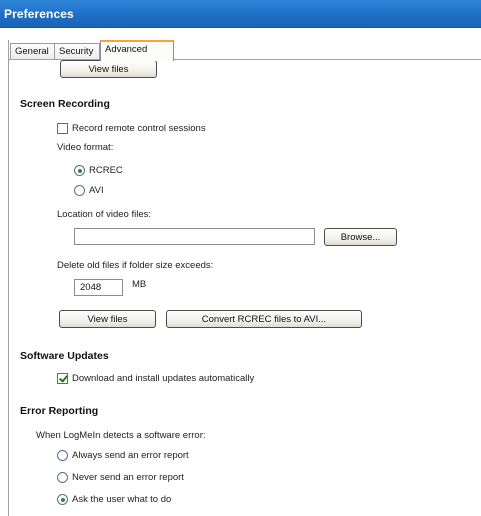 The image size is (481, 516). Describe the element at coordinates (194, 236) in the screenshot. I see `location-input` at that location.